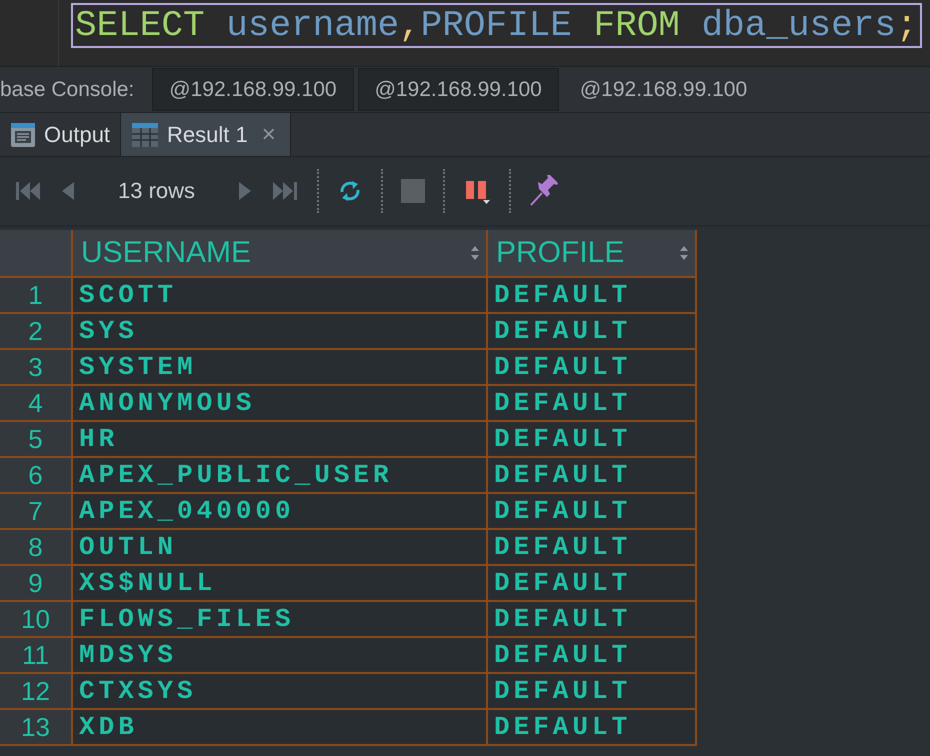 The image size is (930, 756). Describe the element at coordinates (280, 692) in the screenshot. I see `table-cell: CTXSYS` at that location.